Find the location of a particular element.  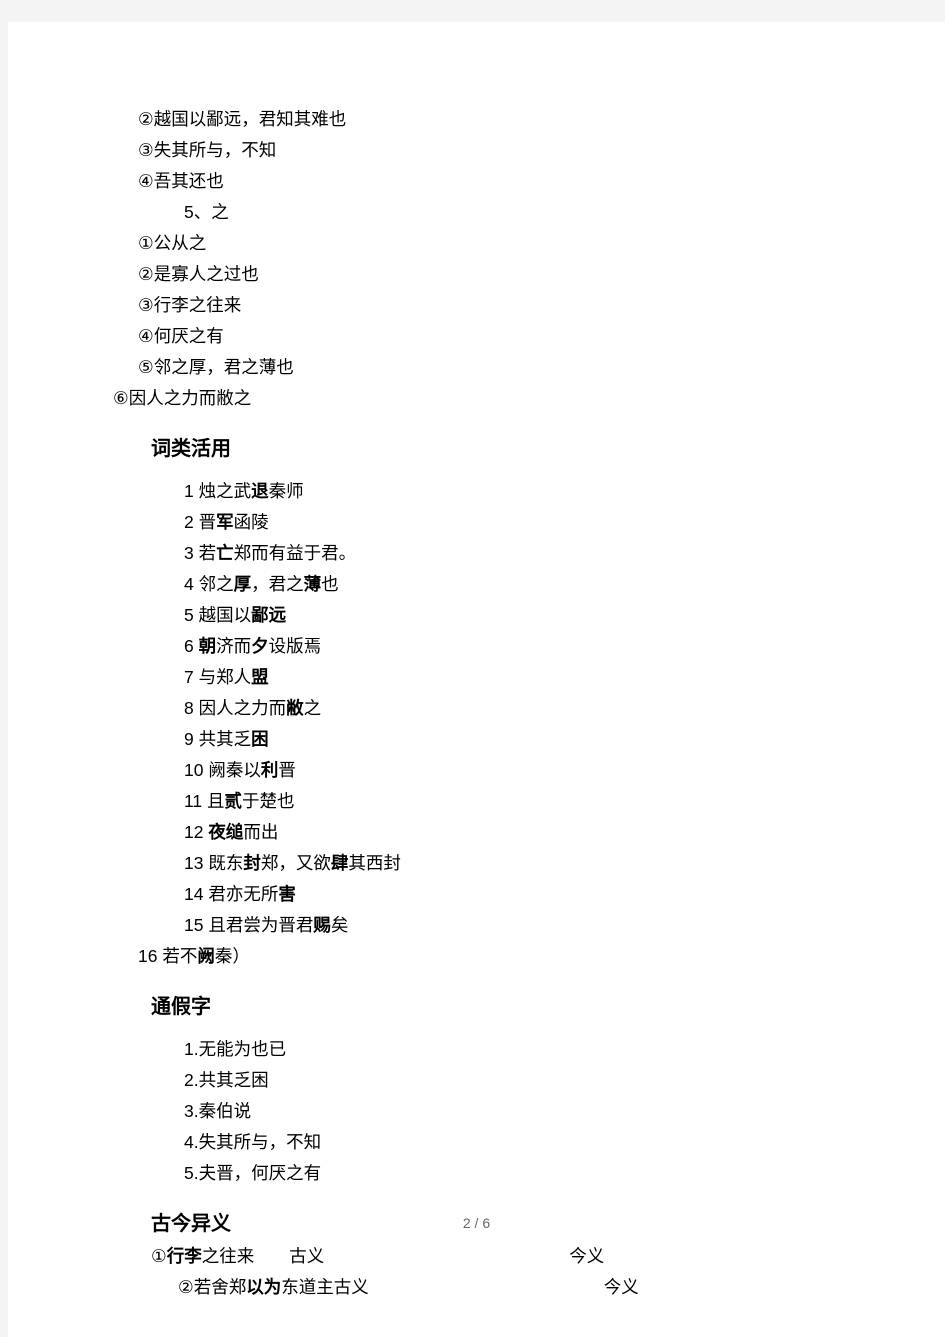

list-item-text: 晋 is located at coordinates (287, 770).